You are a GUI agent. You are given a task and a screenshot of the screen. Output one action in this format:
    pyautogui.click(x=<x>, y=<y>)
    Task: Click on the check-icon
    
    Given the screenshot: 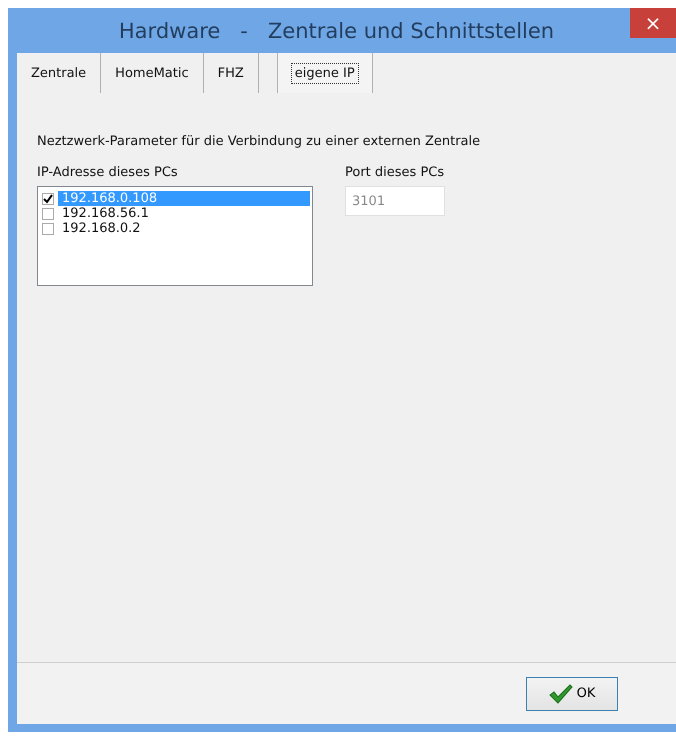 What is the action you would take?
    pyautogui.click(x=560, y=694)
    